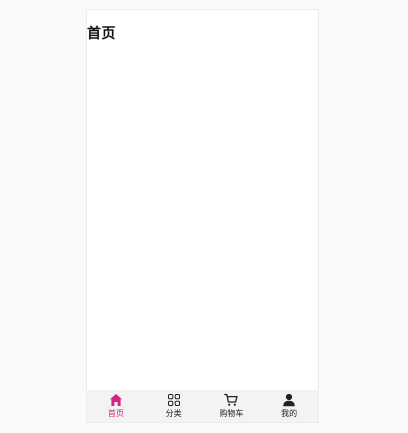 Image resolution: width=408 pixels, height=433 pixels. Describe the element at coordinates (115, 400) in the screenshot. I see `home-icon` at that location.